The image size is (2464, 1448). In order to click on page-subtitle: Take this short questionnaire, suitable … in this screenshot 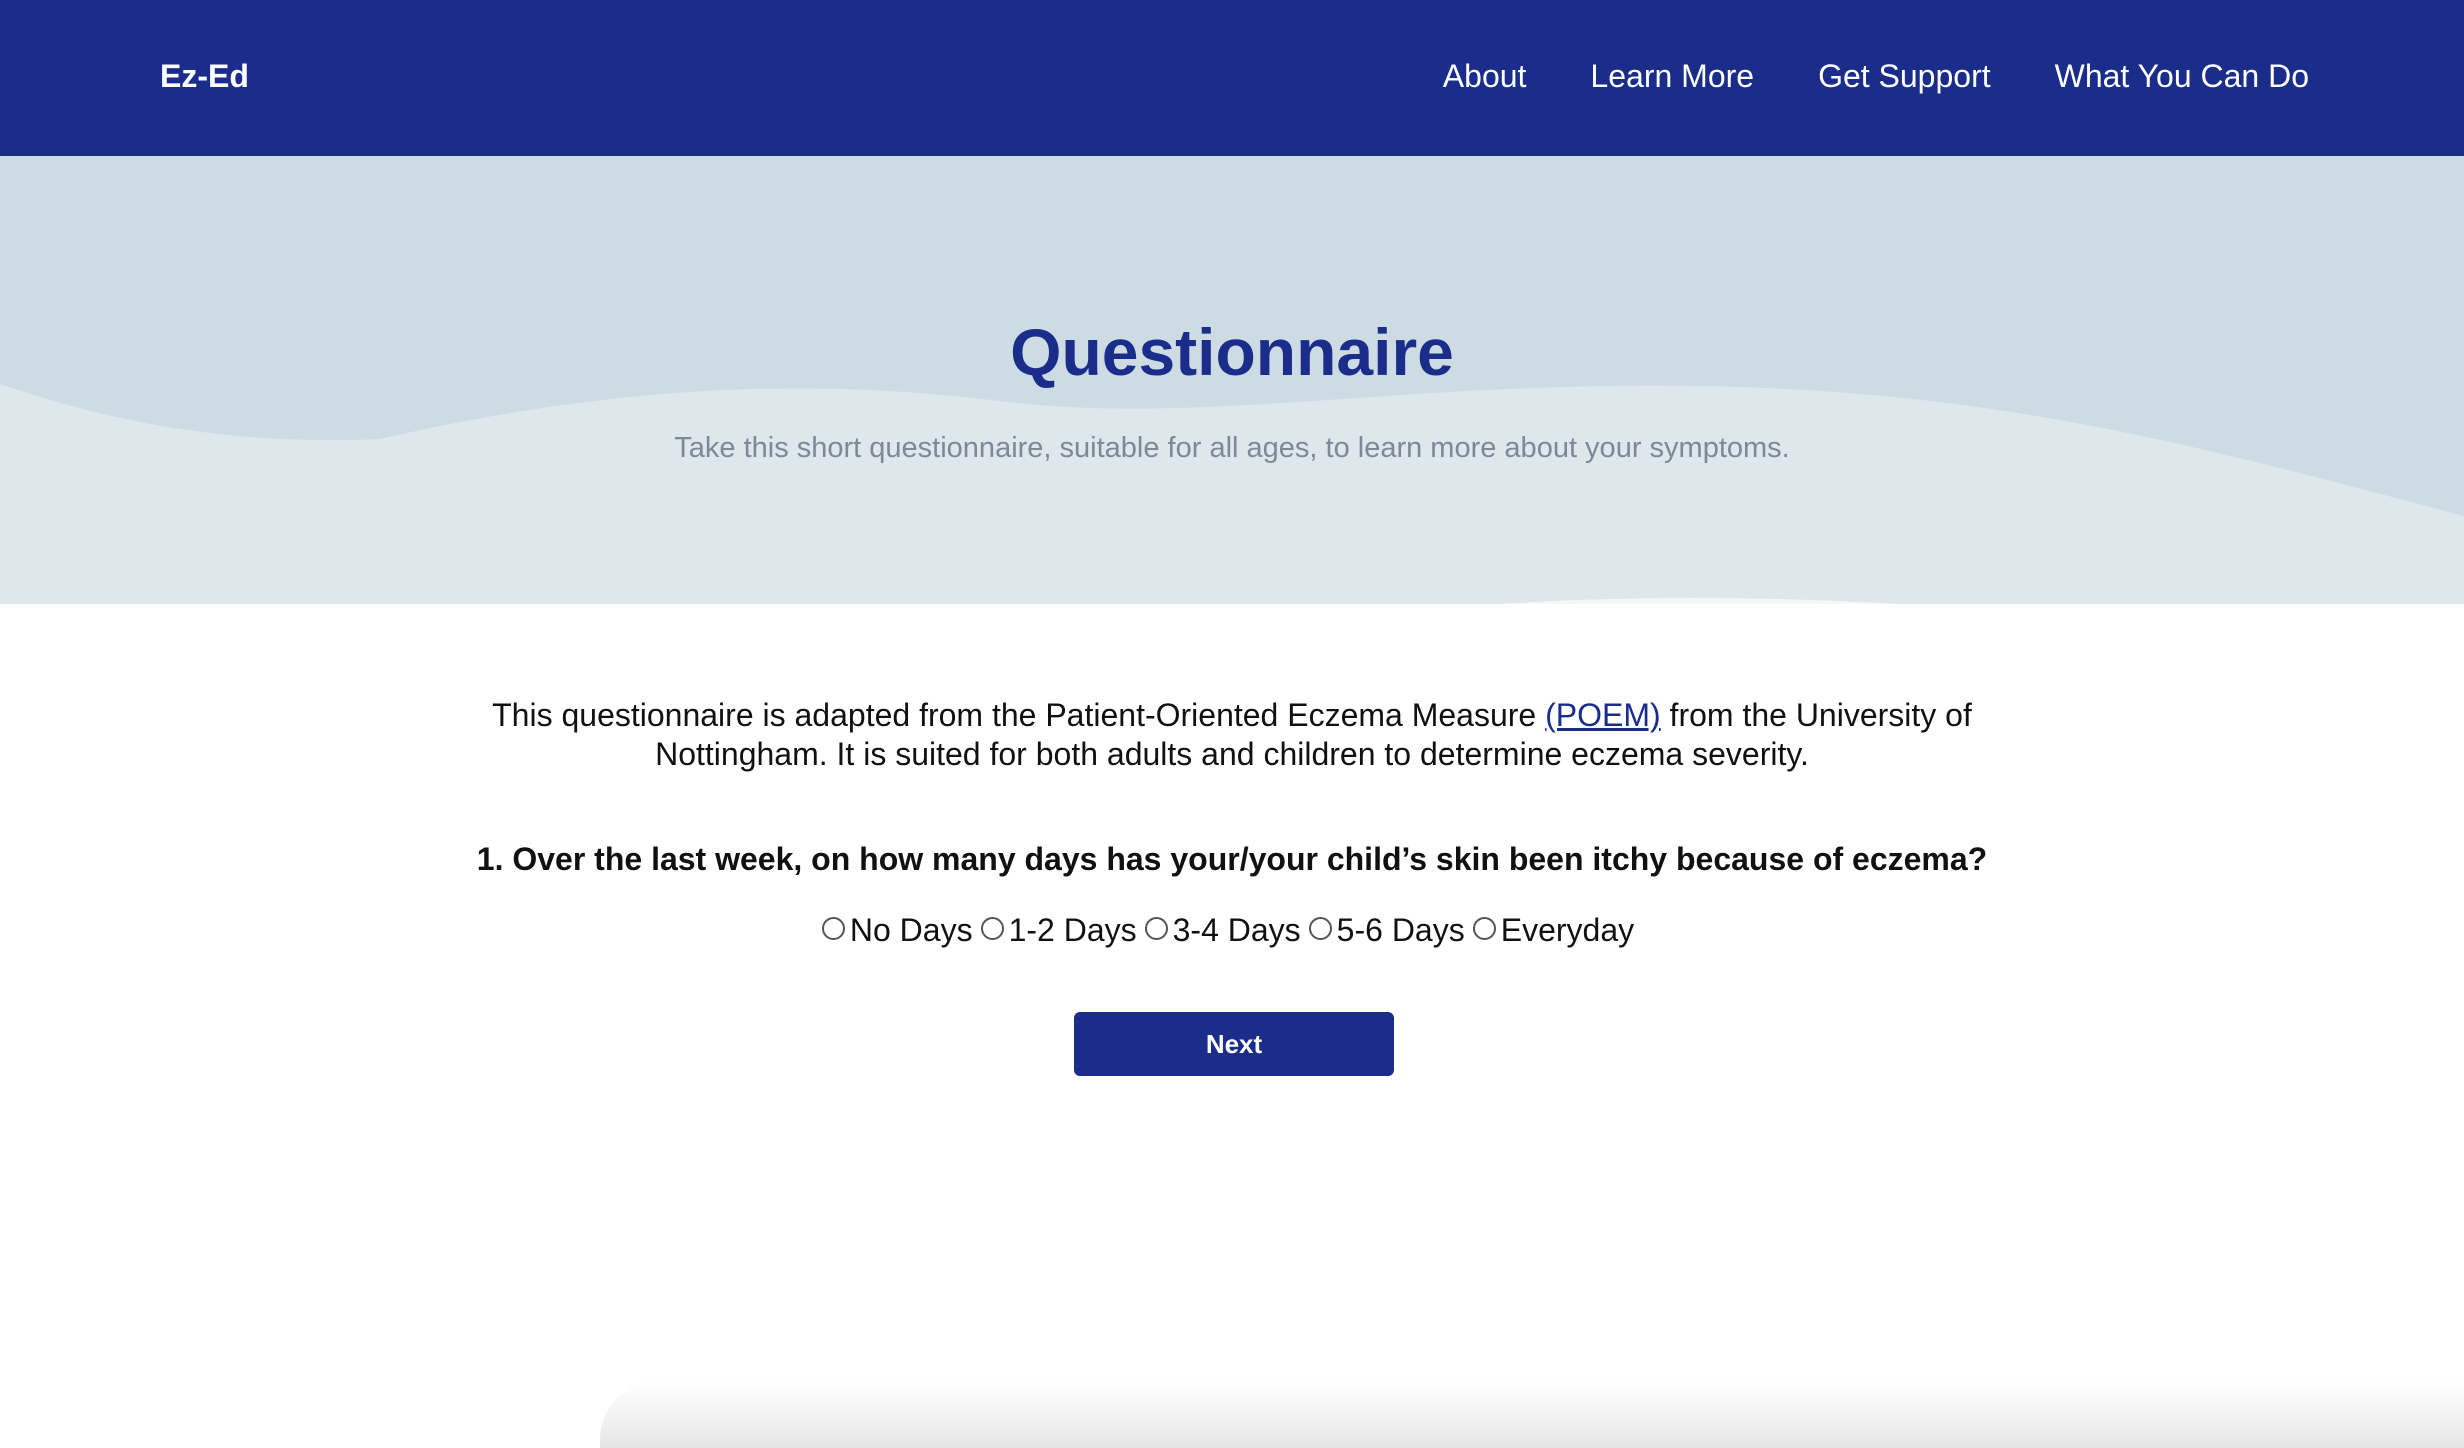, I will do `click(1232, 448)`.